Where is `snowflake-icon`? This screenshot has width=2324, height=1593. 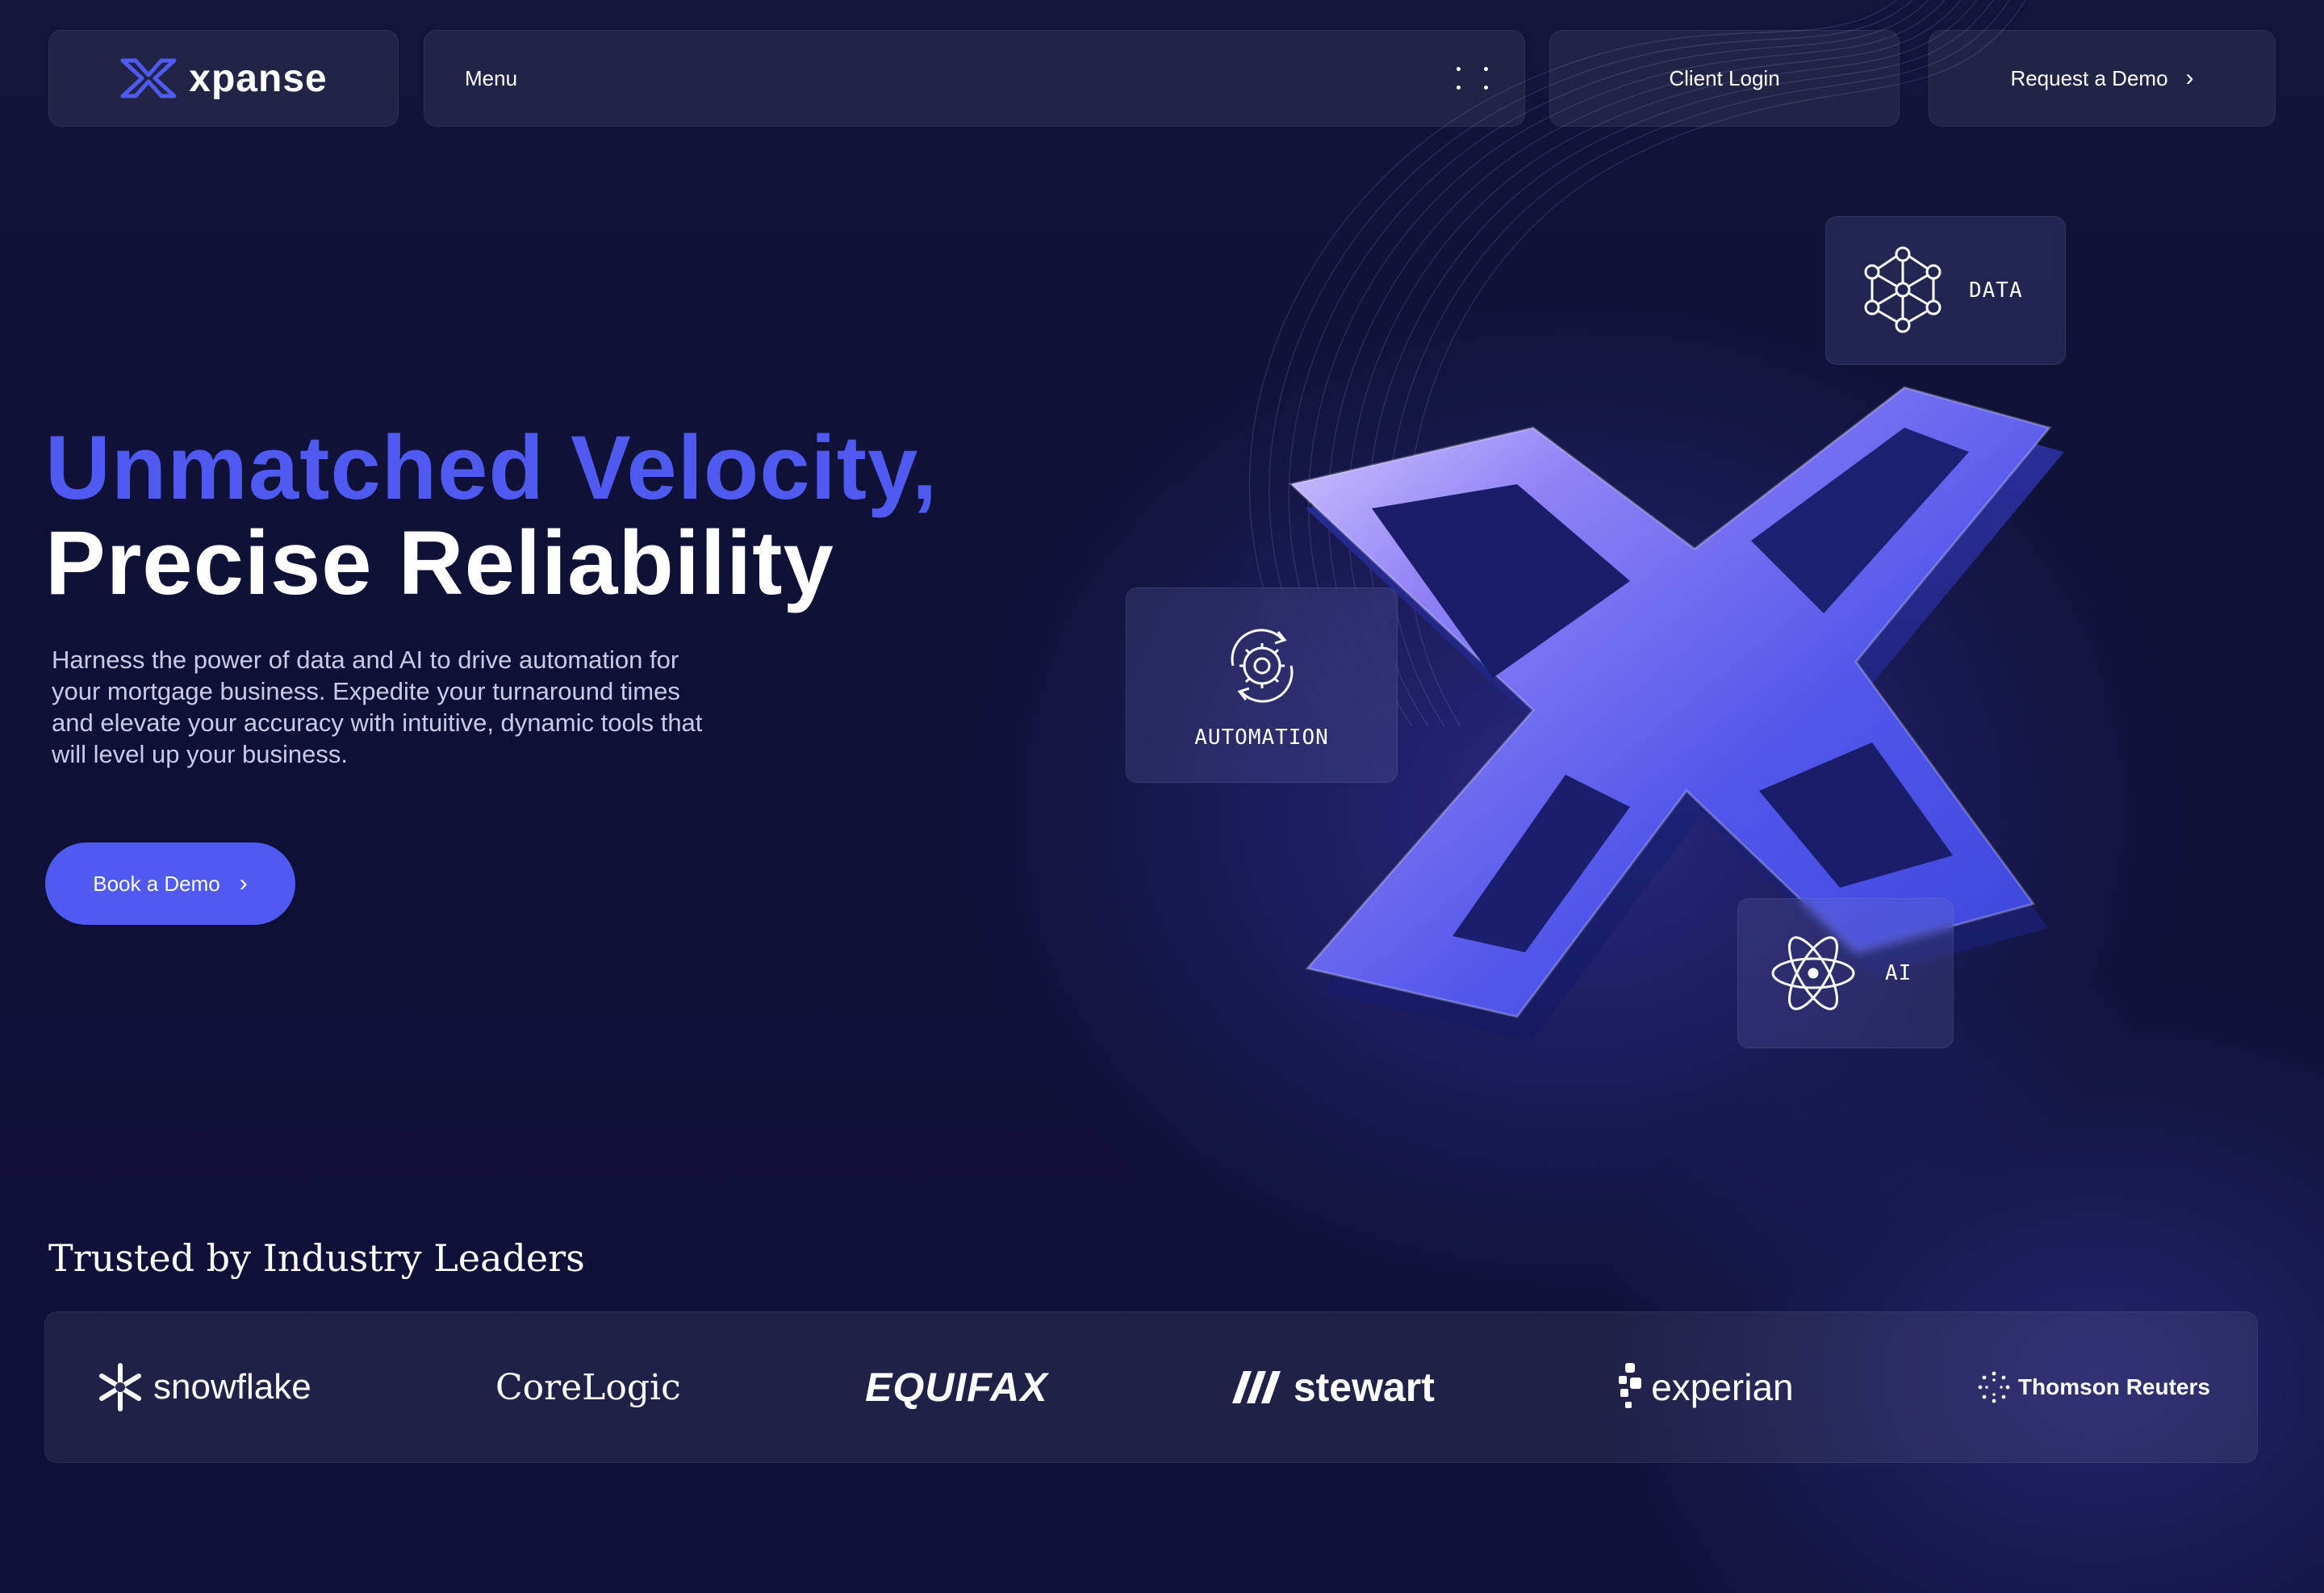 snowflake-icon is located at coordinates (120, 1387).